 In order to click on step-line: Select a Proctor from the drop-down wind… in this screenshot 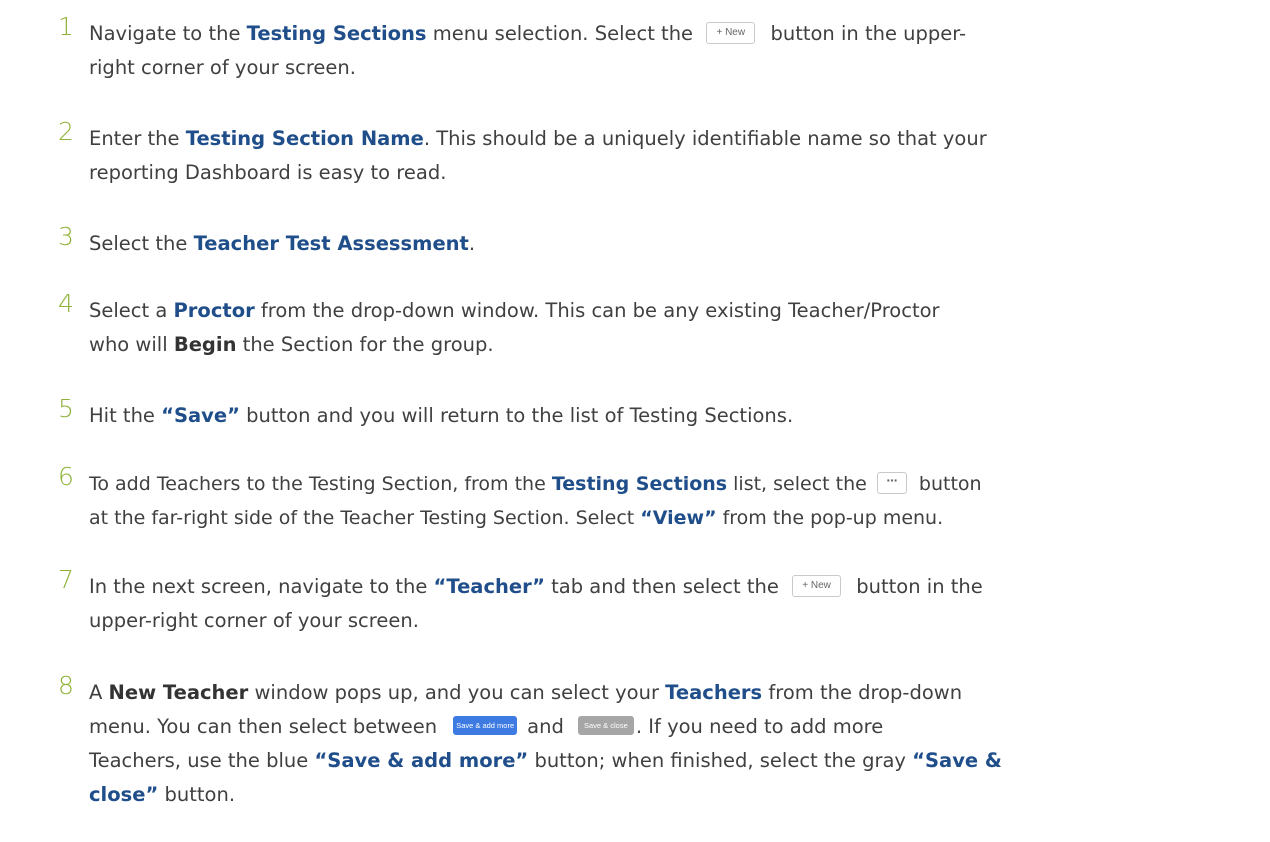, I will do `click(514, 310)`.